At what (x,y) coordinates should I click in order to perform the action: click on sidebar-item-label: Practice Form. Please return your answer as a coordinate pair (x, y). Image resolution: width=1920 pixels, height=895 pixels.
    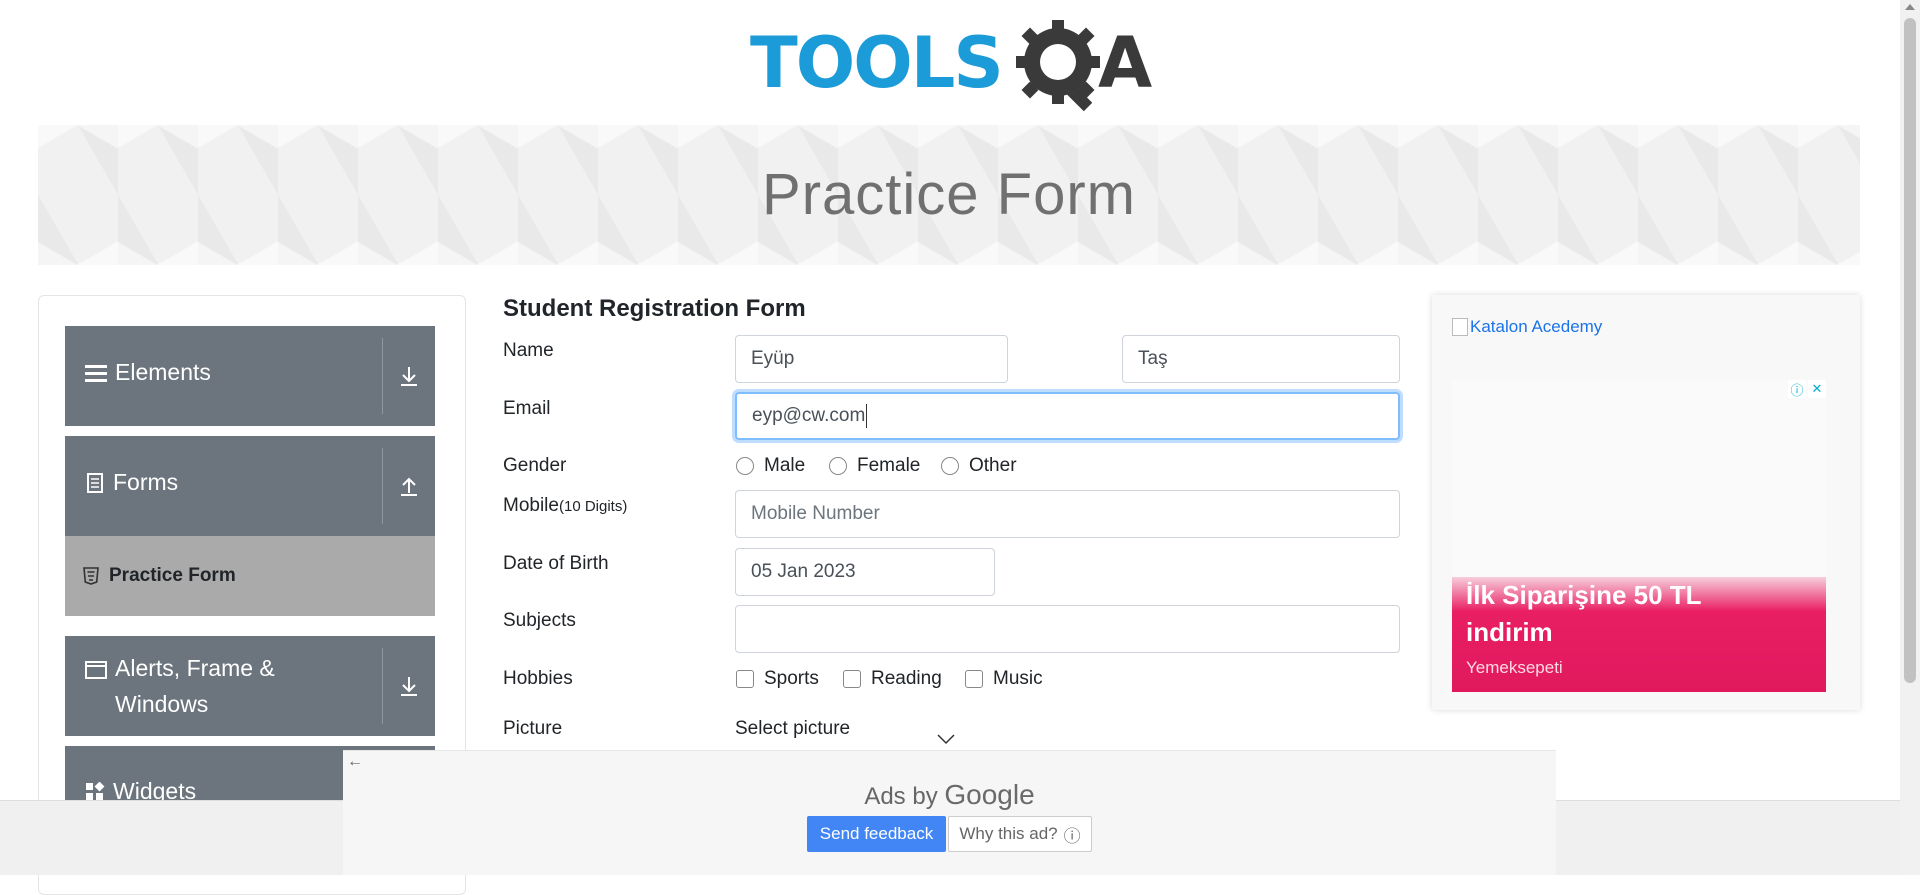
    Looking at the image, I should click on (172, 575).